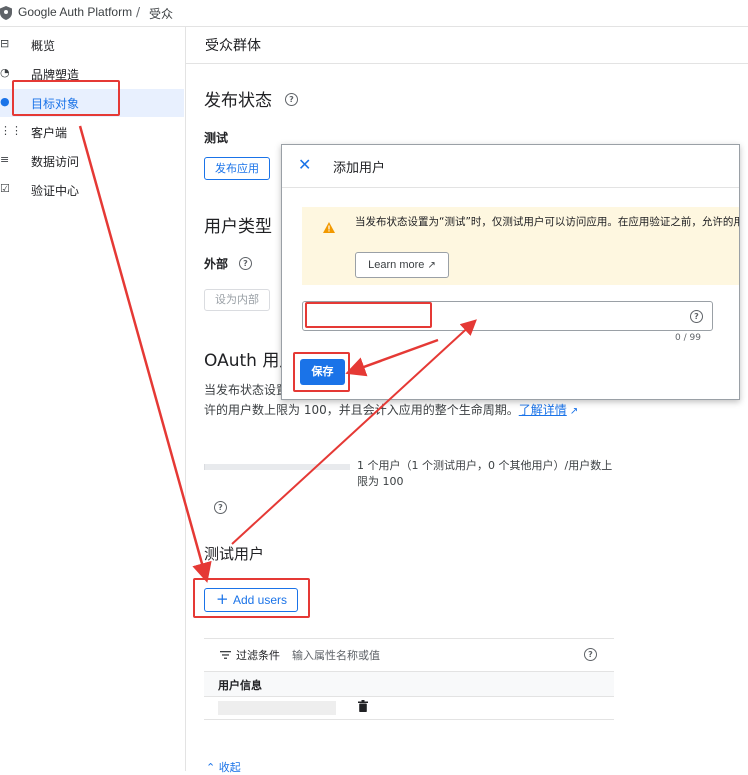 The image size is (748, 775). I want to click on dialog-header: ✕ 添加用户, so click(510, 166).